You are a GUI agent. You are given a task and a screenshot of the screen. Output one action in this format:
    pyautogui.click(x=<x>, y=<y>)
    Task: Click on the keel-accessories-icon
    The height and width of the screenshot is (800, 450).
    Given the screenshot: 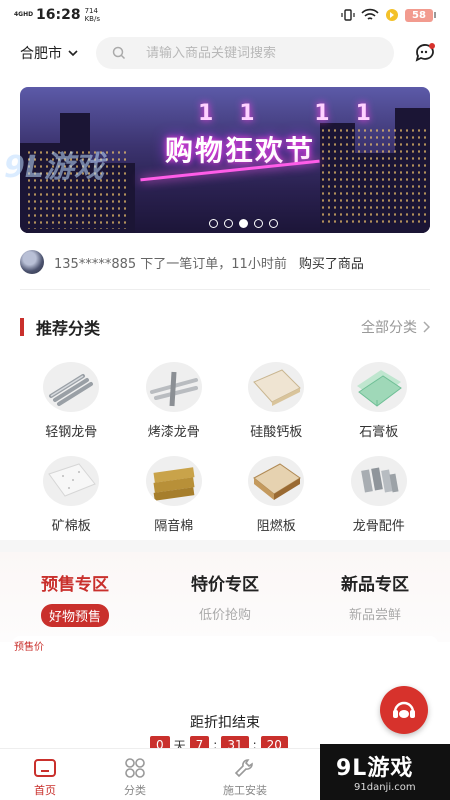 What is the action you would take?
    pyautogui.click(x=378, y=481)
    